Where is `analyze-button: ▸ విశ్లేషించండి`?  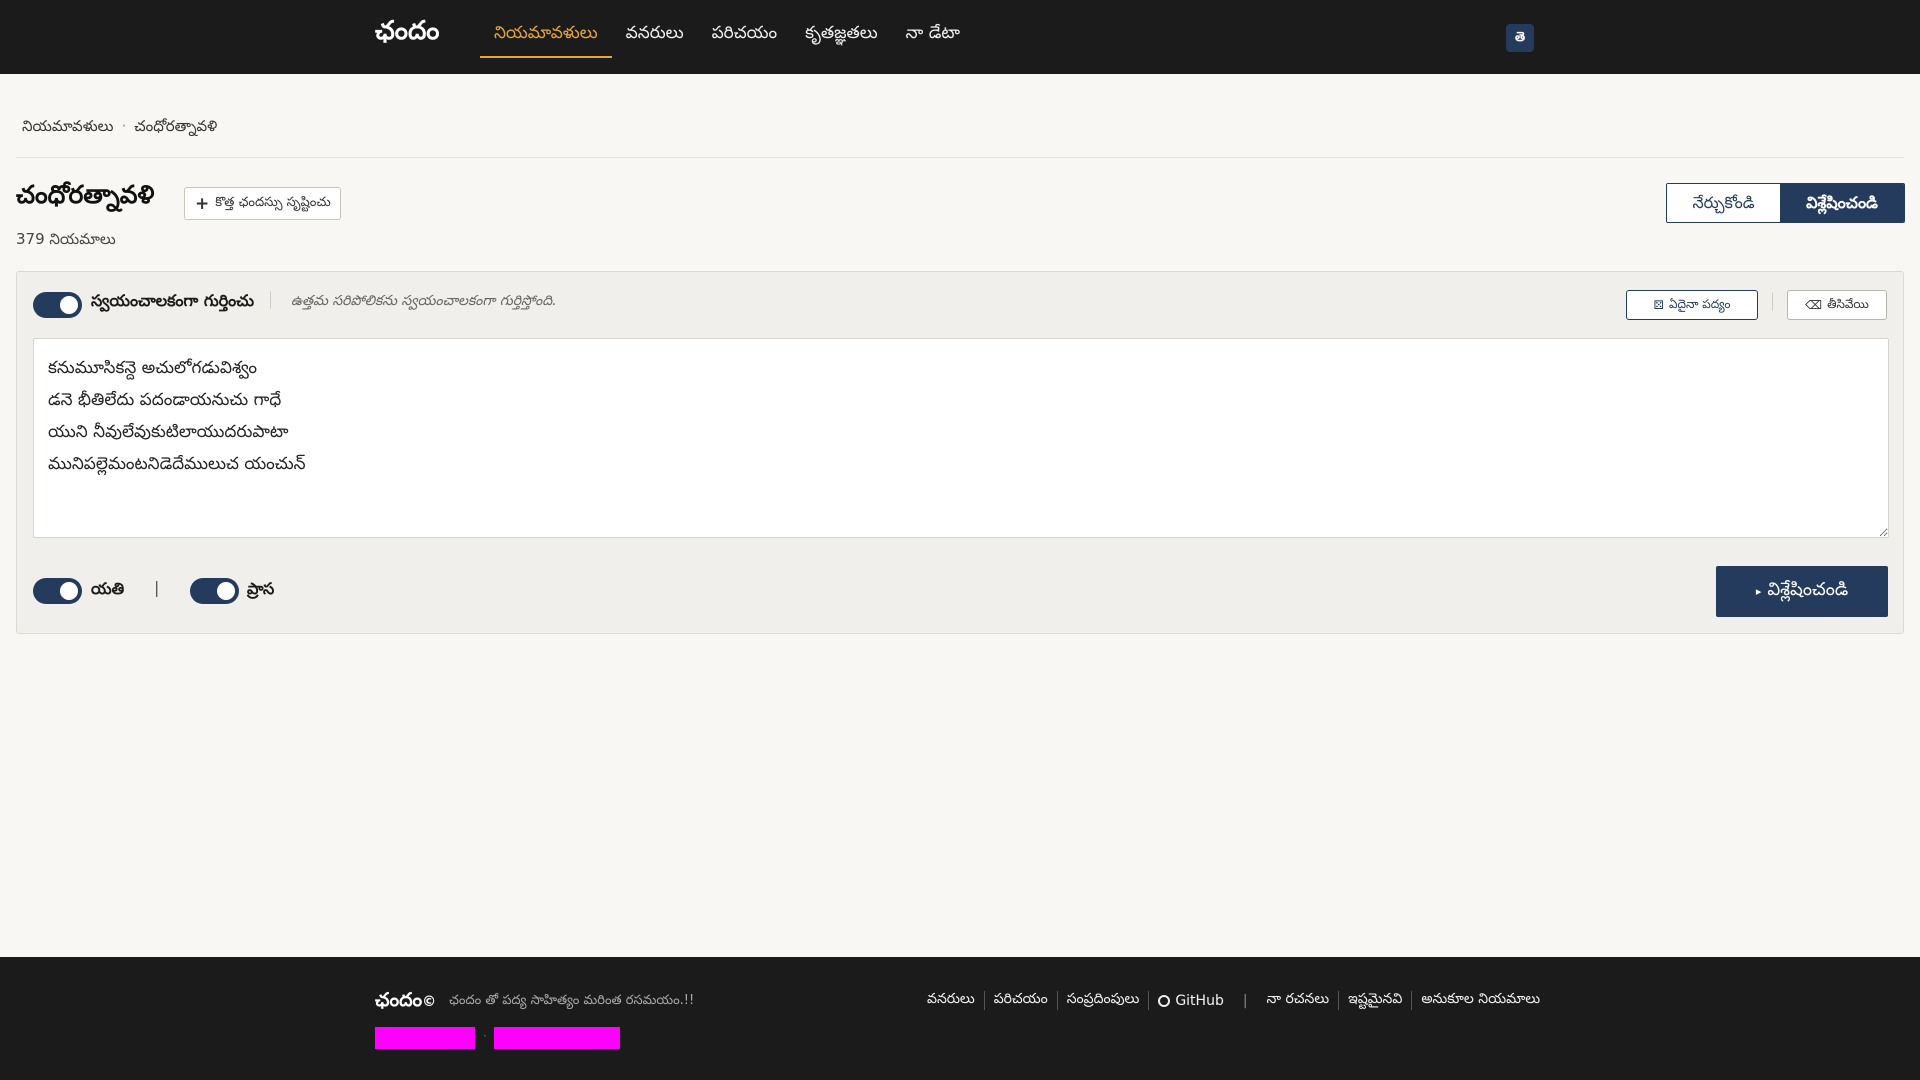 analyze-button: ▸ విశ్లేషించండి is located at coordinates (1802, 591).